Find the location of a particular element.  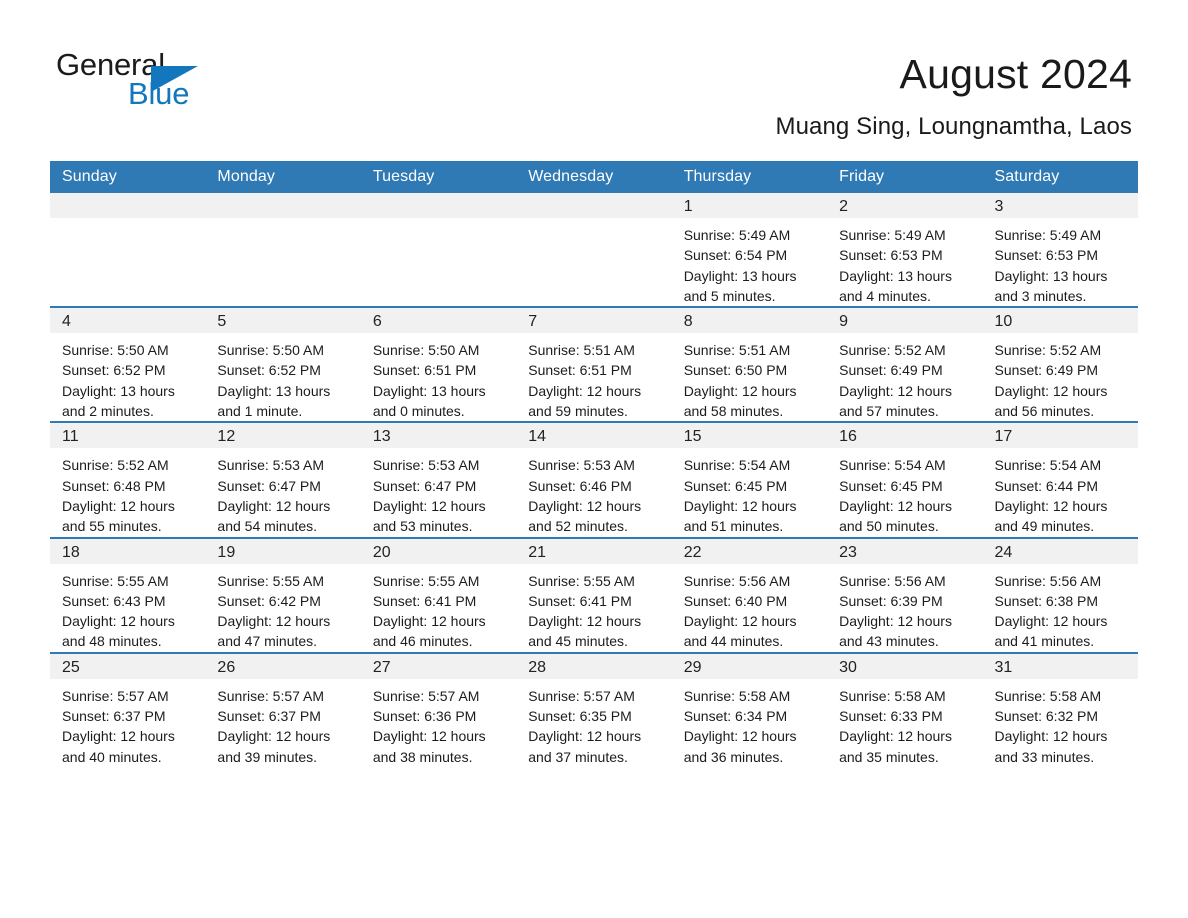

day-number: 20 is located at coordinates (438, 551).